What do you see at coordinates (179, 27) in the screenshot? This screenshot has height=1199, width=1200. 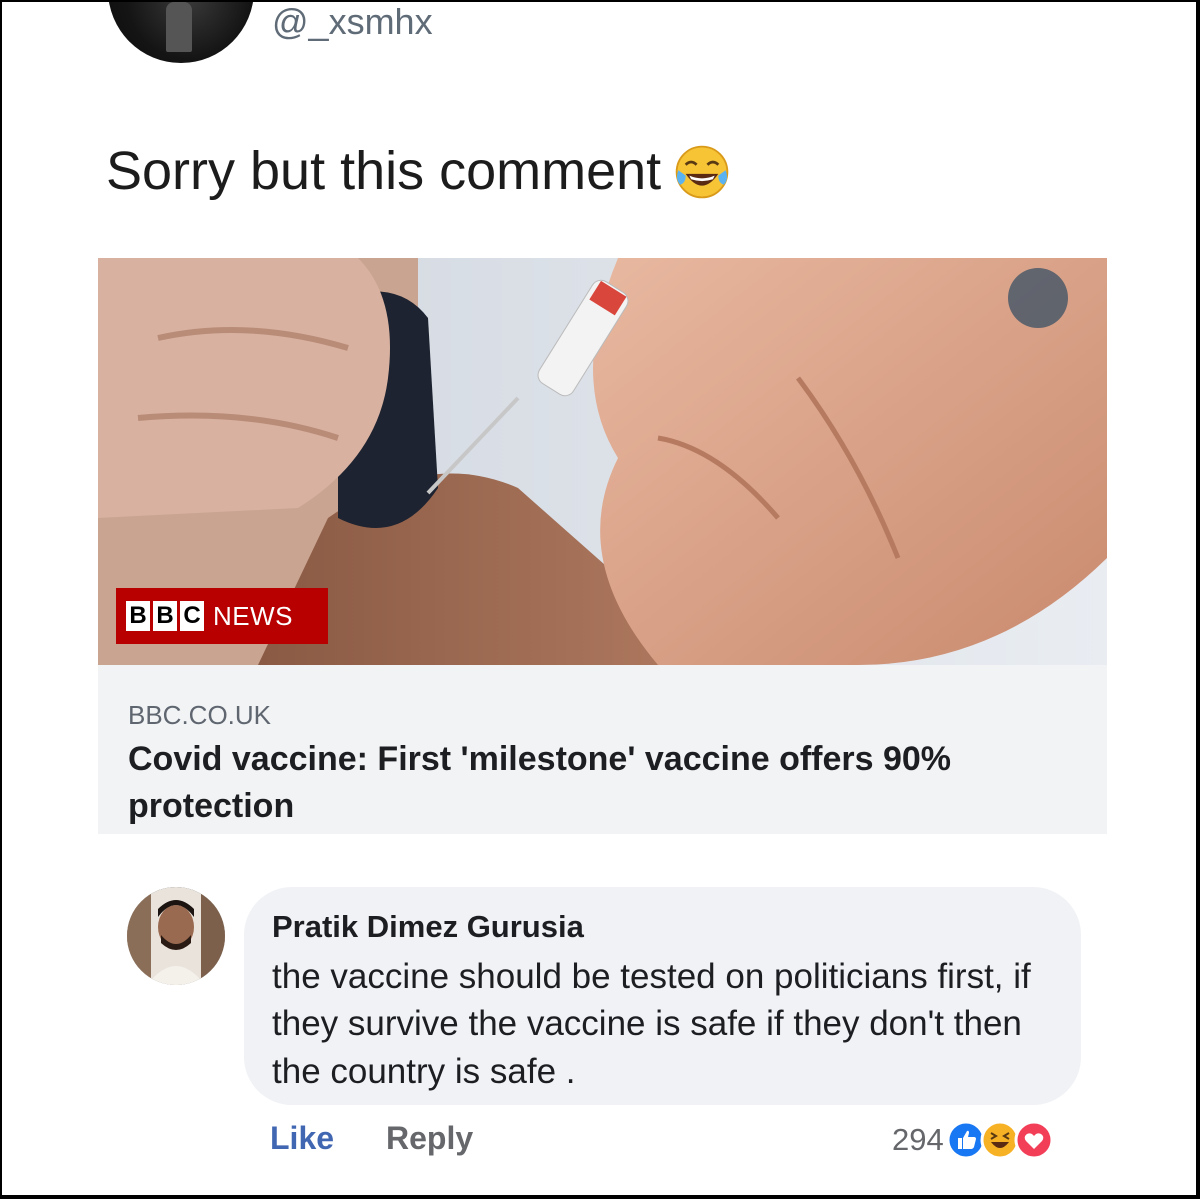 I see `avatar-figure` at bounding box center [179, 27].